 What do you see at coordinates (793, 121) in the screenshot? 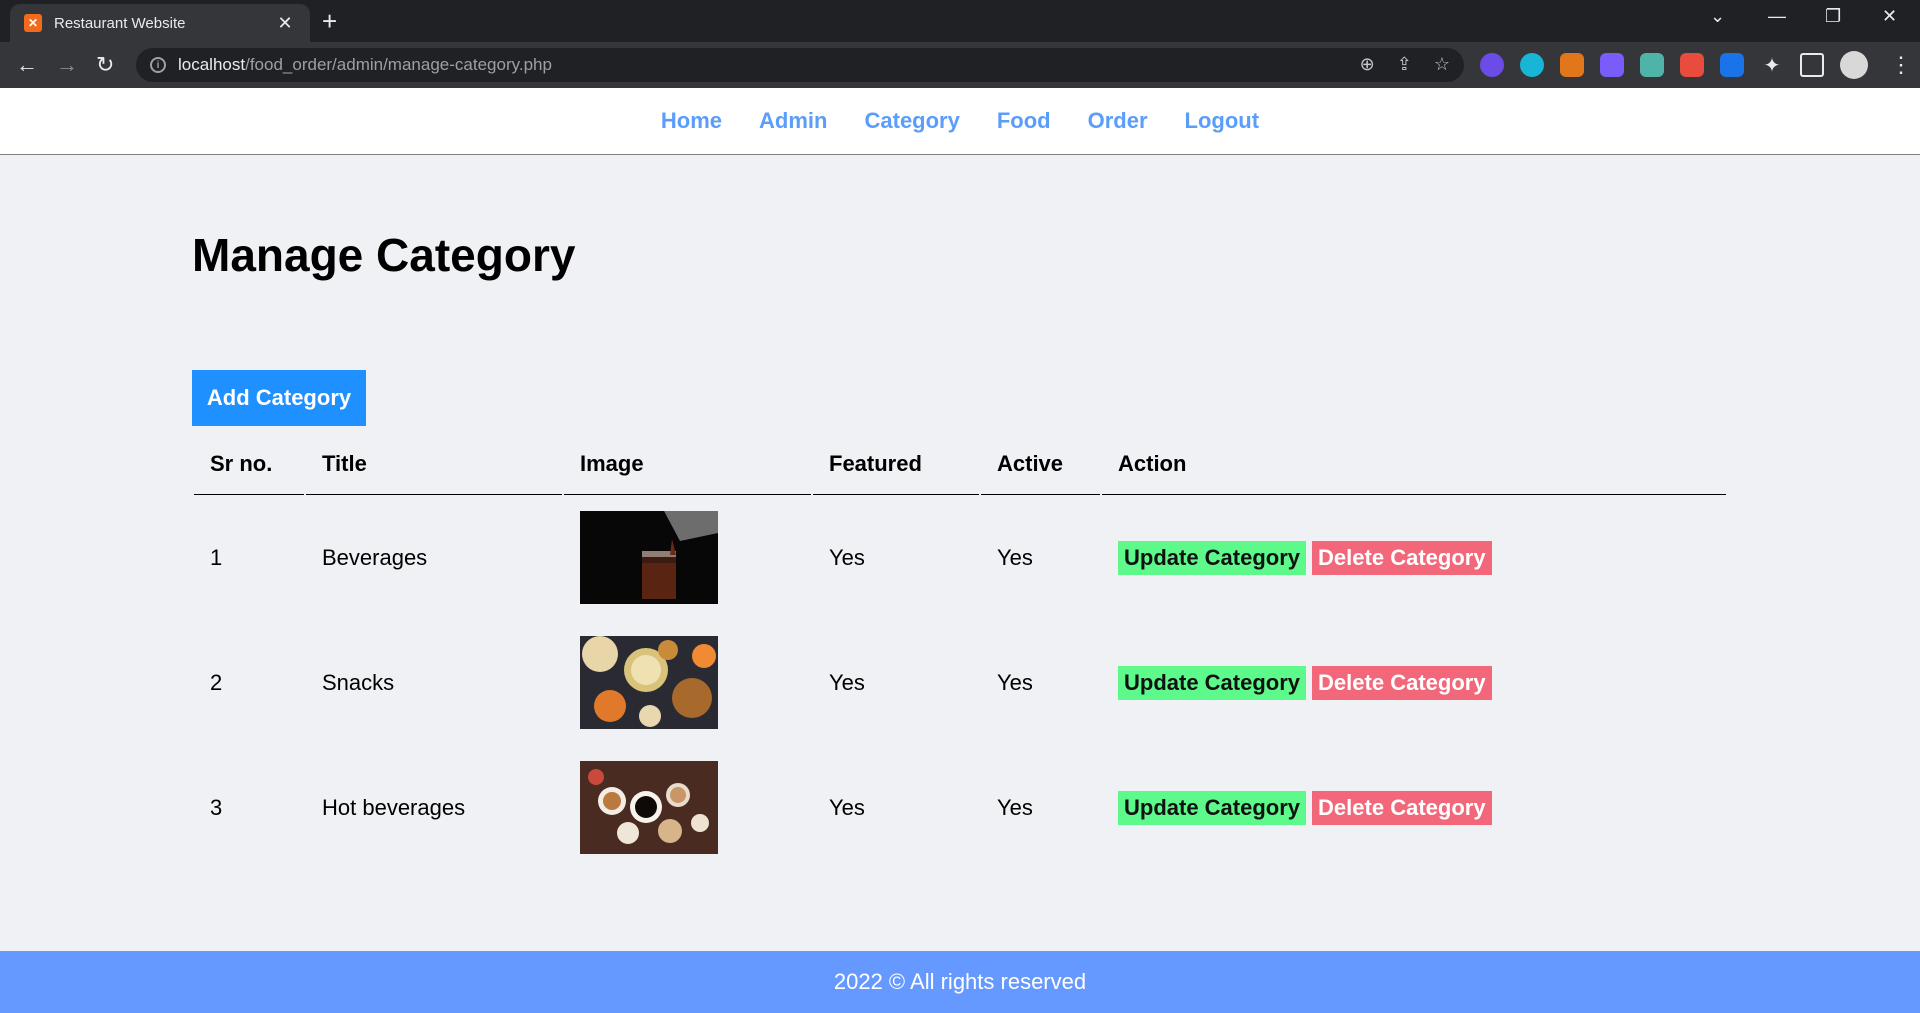
I see `menu-admin: Admin` at bounding box center [793, 121].